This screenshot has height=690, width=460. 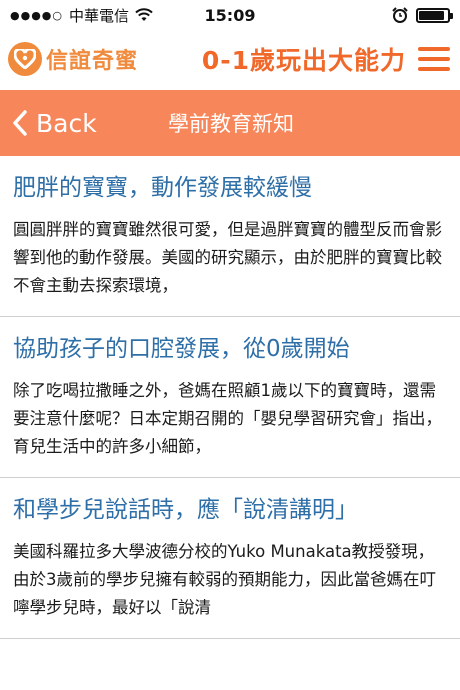 I want to click on alarm-clock-icon, so click(x=400, y=15).